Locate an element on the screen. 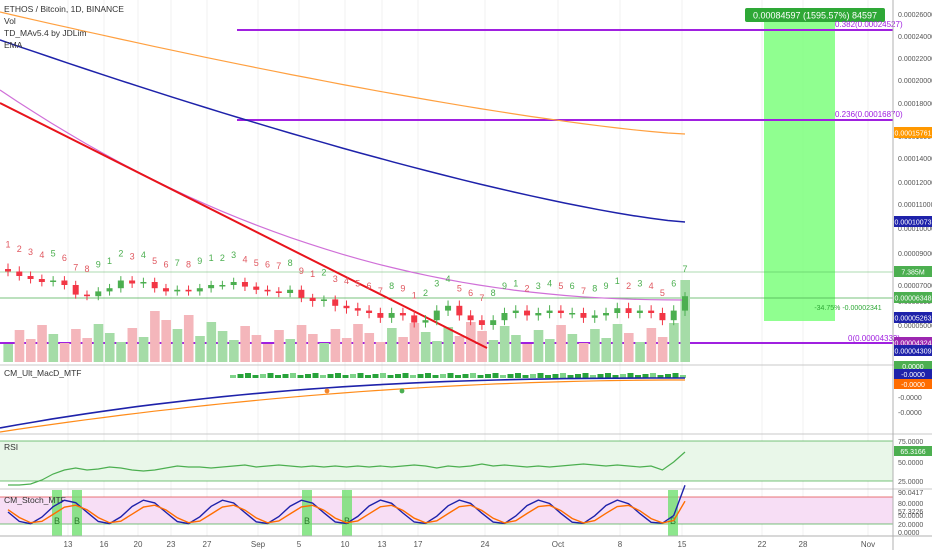 The height and width of the screenshot is (550, 932). measure-badge: 0.00084597 (1595.57%) 84597 is located at coordinates (815, 16).